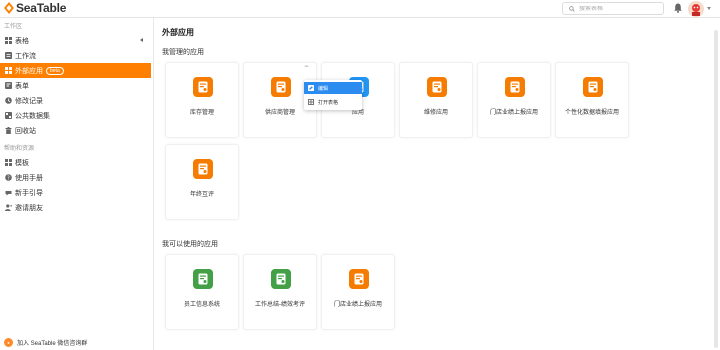  I want to click on wechat-icon: ●, so click(8, 342).